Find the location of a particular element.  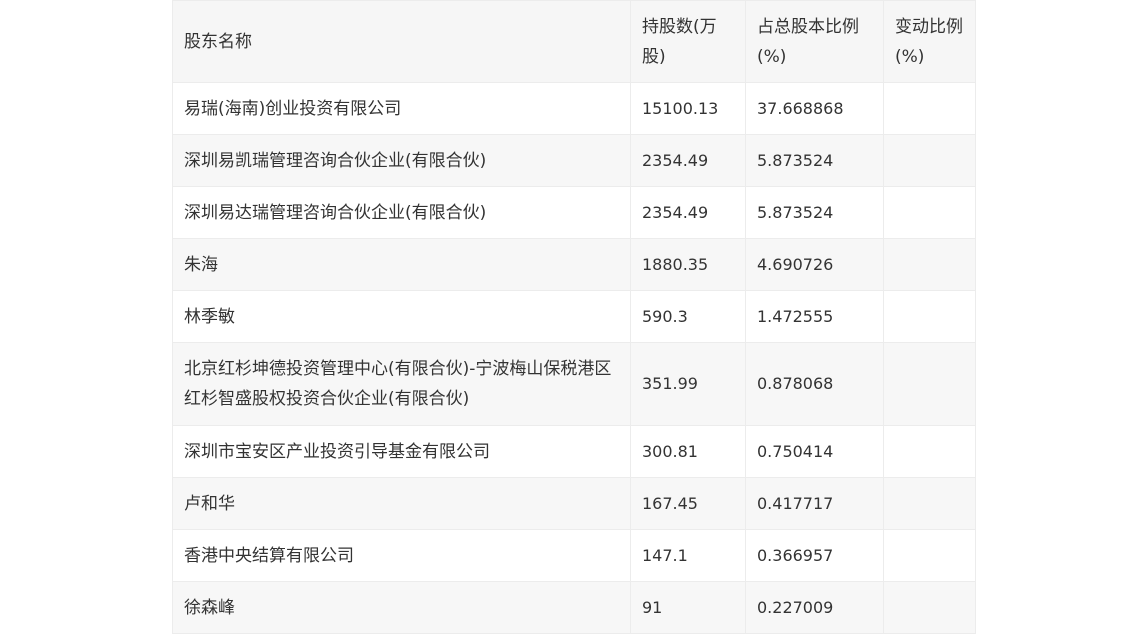

table-row: 深圳市宝安区产业投资引导基金有限公司 300.81 0.750414 is located at coordinates (574, 451).